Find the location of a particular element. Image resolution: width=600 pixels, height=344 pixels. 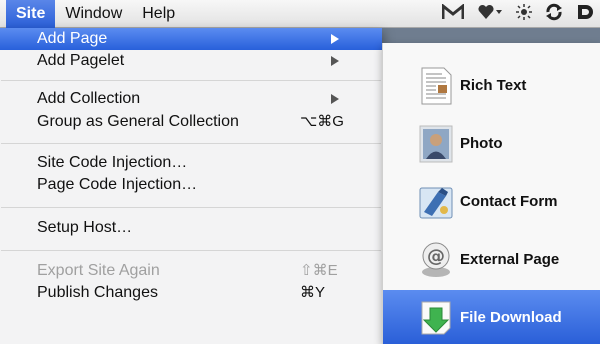

submenu-item-photo: Photo is located at coordinates (491, 143).